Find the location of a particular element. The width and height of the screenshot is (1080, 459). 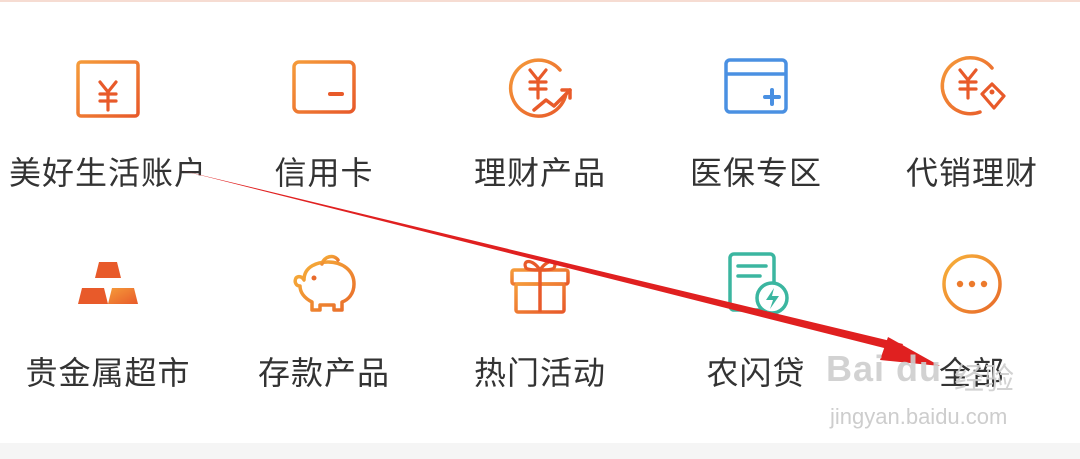

calendar-yen-icon is located at coordinates (108, 86).